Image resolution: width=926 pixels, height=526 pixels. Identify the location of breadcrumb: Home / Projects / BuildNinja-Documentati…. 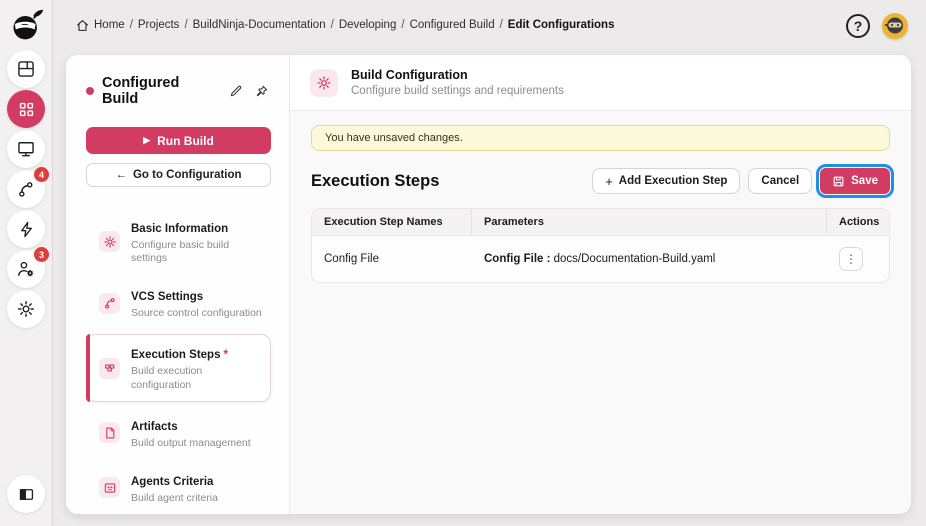
(345, 25).